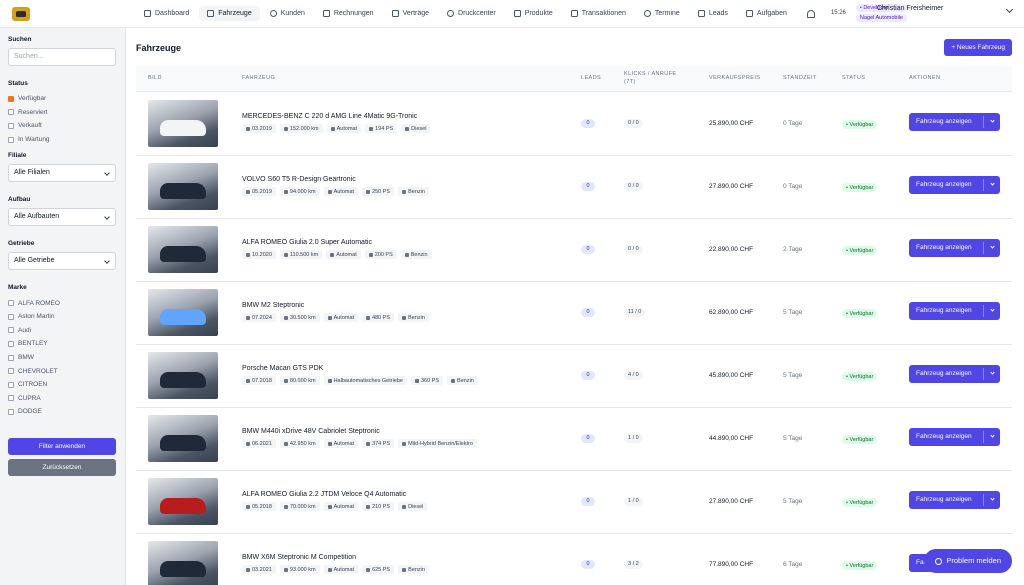  Describe the element at coordinates (307, 242) in the screenshot. I see `vehicle-model: ALFA ROMEO Giulia 2.0 Super Automatic` at that location.